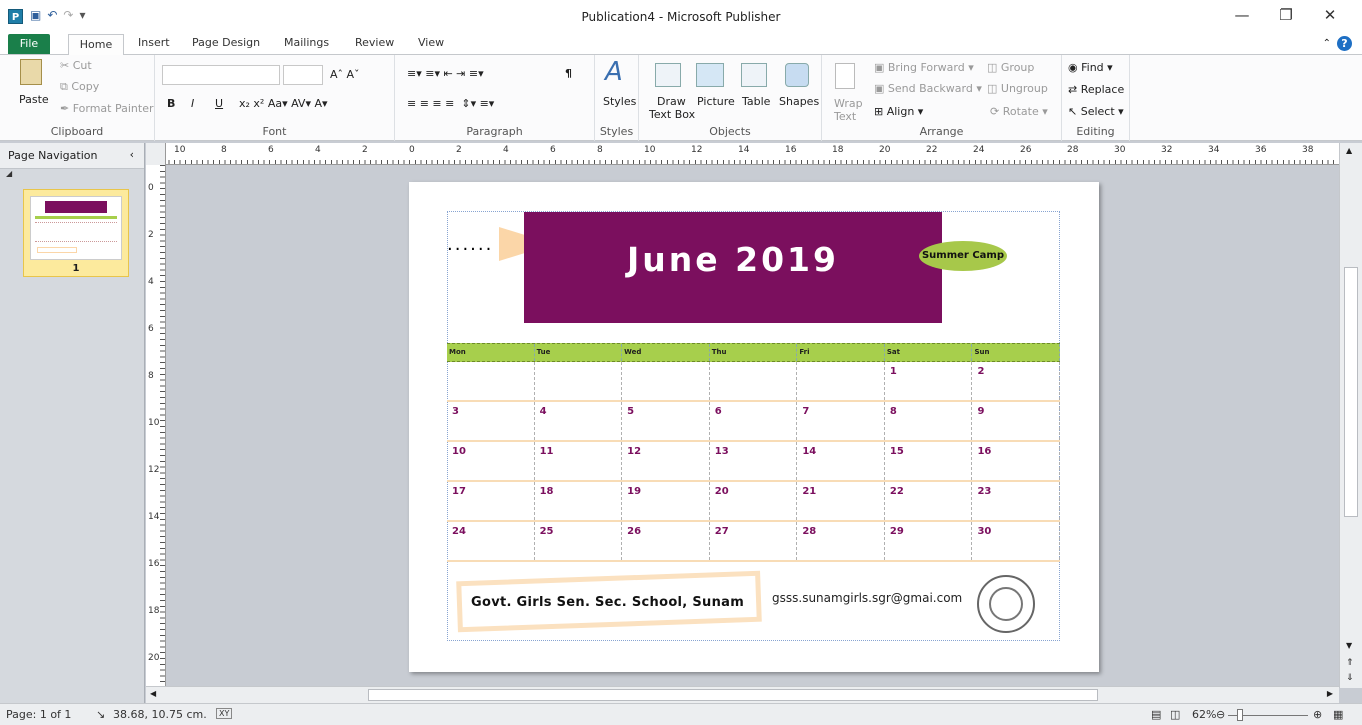  What do you see at coordinates (579, 421) in the screenshot?
I see `calendar-cell: 4` at bounding box center [579, 421].